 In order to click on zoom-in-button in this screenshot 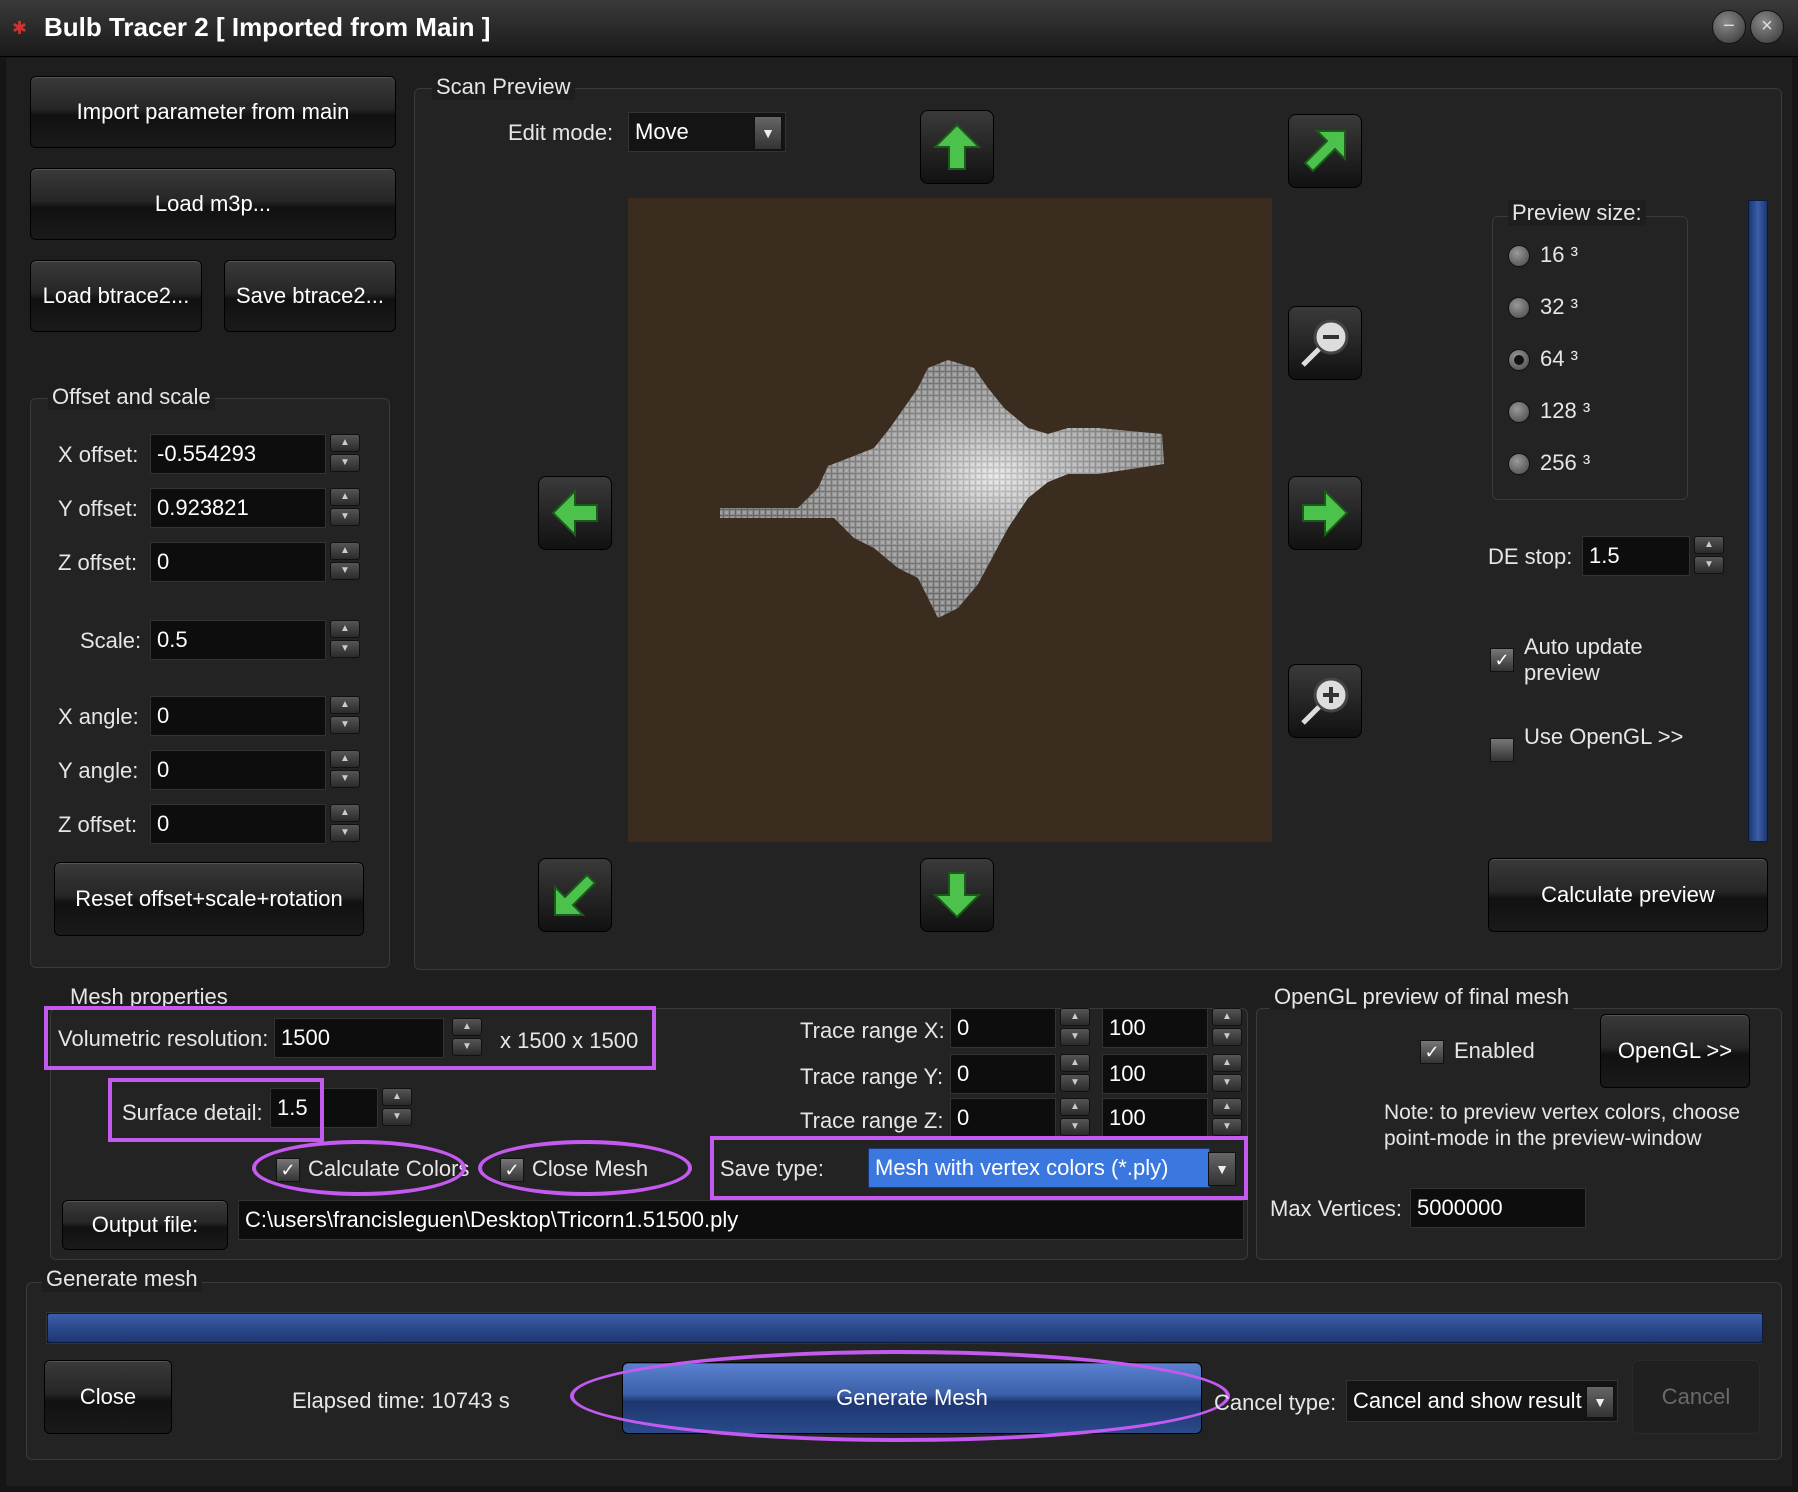, I will do `click(1325, 701)`.